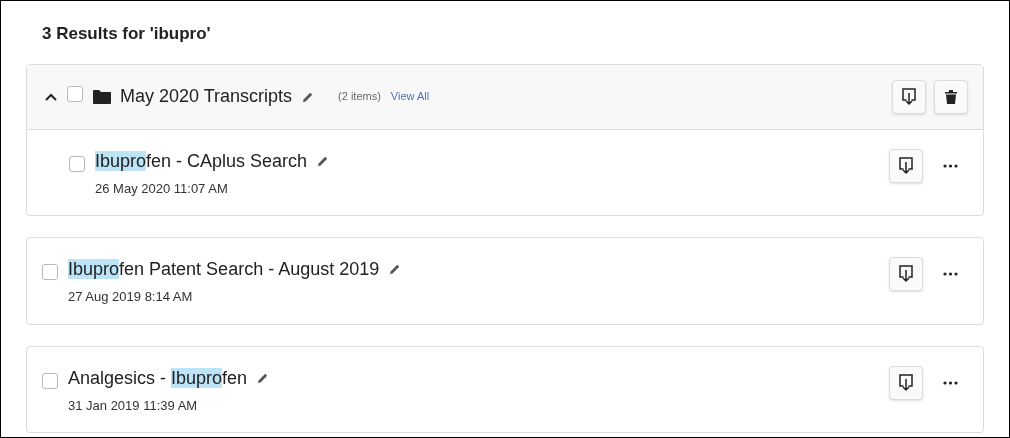 This screenshot has height=438, width=1010. What do you see at coordinates (126, 34) in the screenshot?
I see `results-heading: 3 Results for 'ibupro'` at bounding box center [126, 34].